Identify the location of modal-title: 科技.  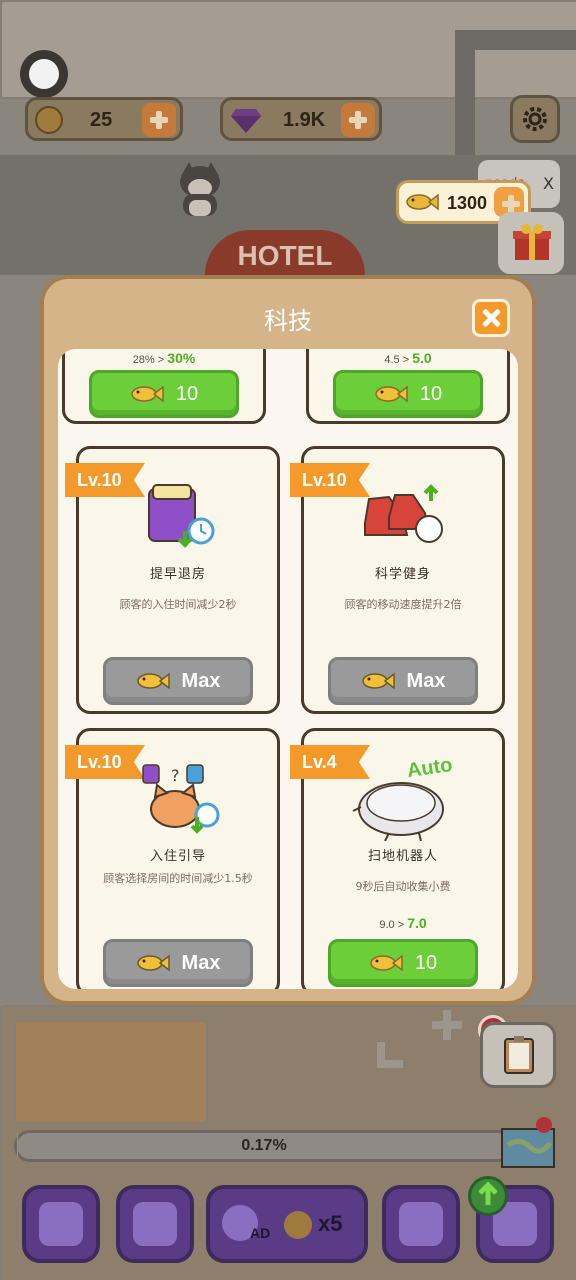
(288, 321).